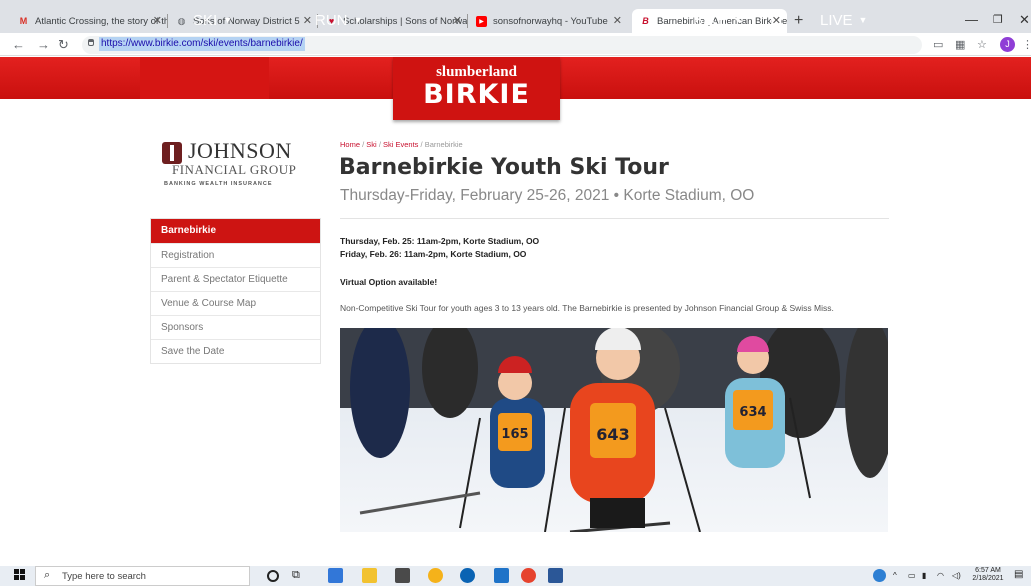 The height and width of the screenshot is (586, 1031). What do you see at coordinates (481, 21) in the screenshot?
I see `youtube-icon: ▶` at bounding box center [481, 21].